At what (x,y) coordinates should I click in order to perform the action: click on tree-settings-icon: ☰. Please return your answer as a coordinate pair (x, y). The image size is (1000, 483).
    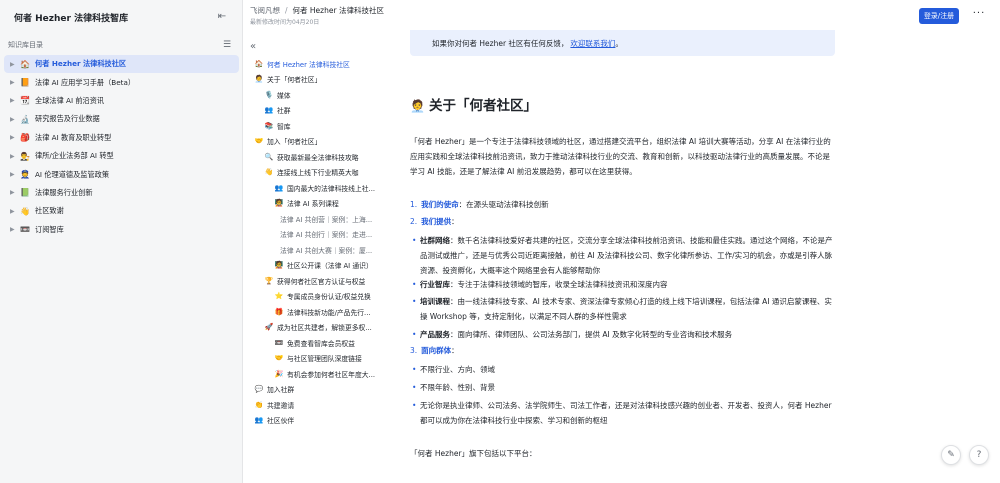
    Looking at the image, I should click on (227, 45).